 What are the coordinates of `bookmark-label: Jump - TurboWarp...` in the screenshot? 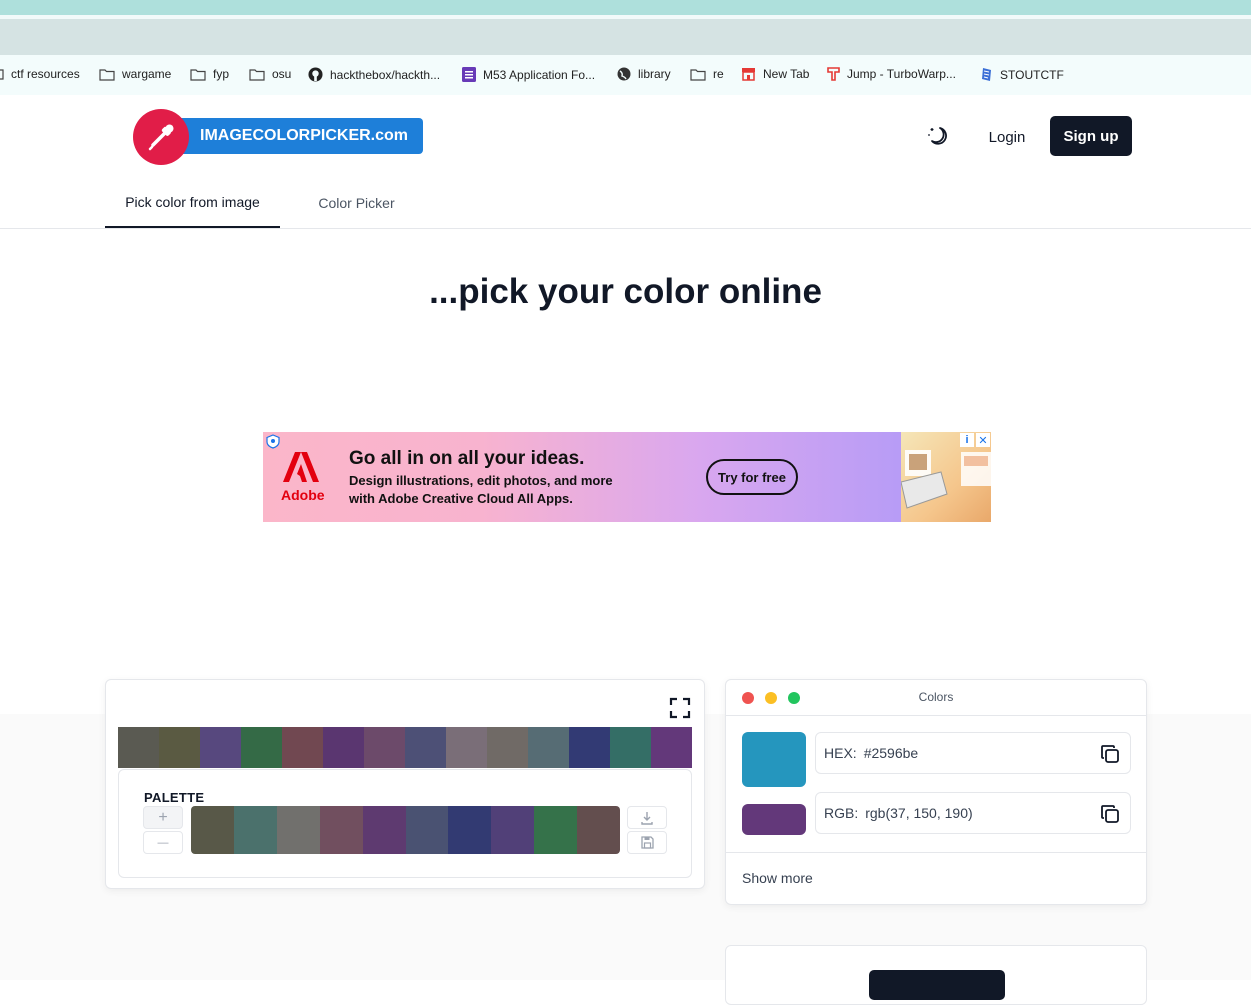 It's located at (901, 74).